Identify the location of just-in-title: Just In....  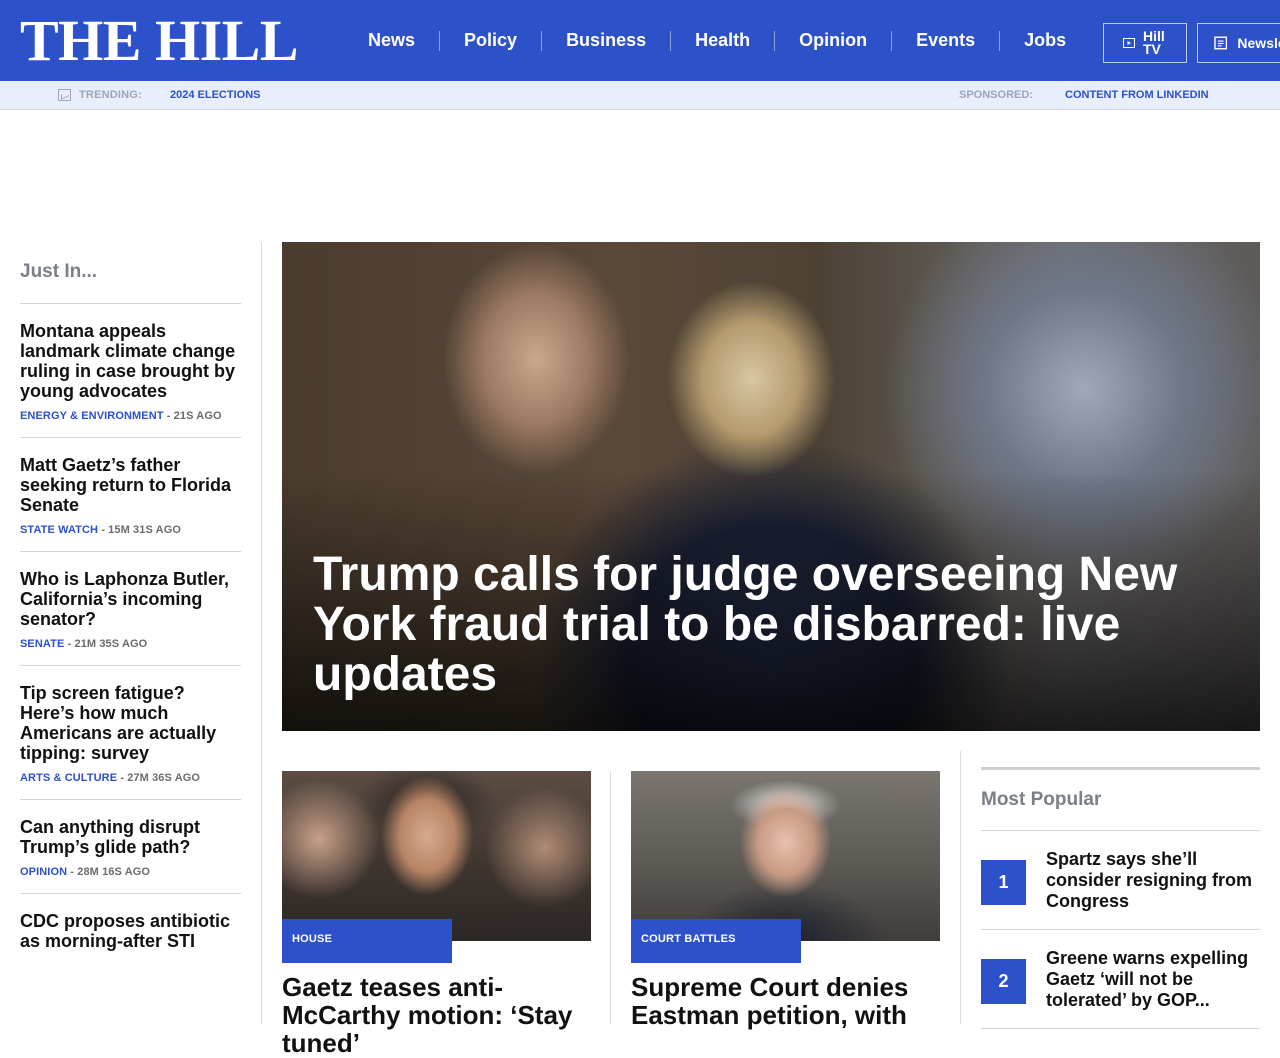
(130, 273).